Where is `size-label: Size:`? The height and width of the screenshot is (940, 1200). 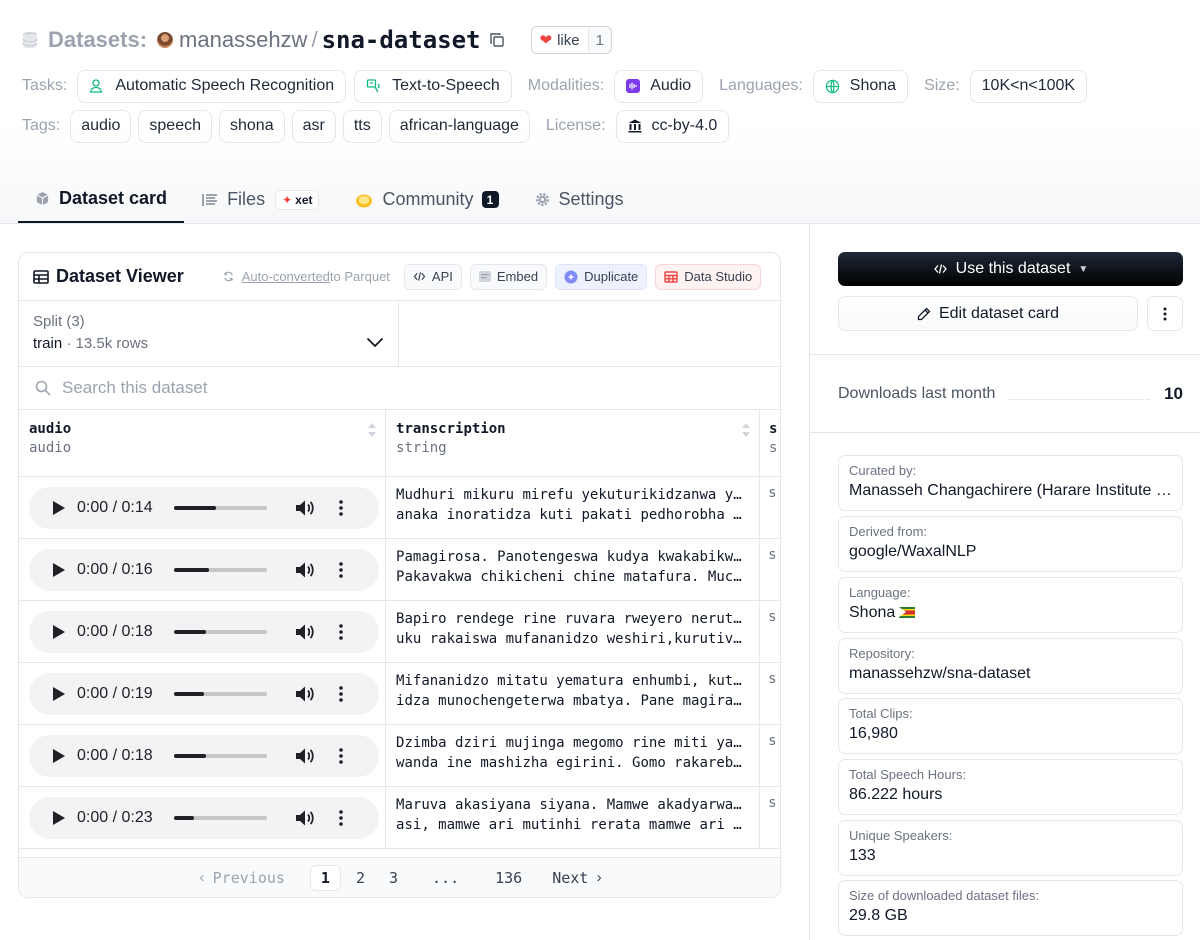
size-label: Size: is located at coordinates (942, 85).